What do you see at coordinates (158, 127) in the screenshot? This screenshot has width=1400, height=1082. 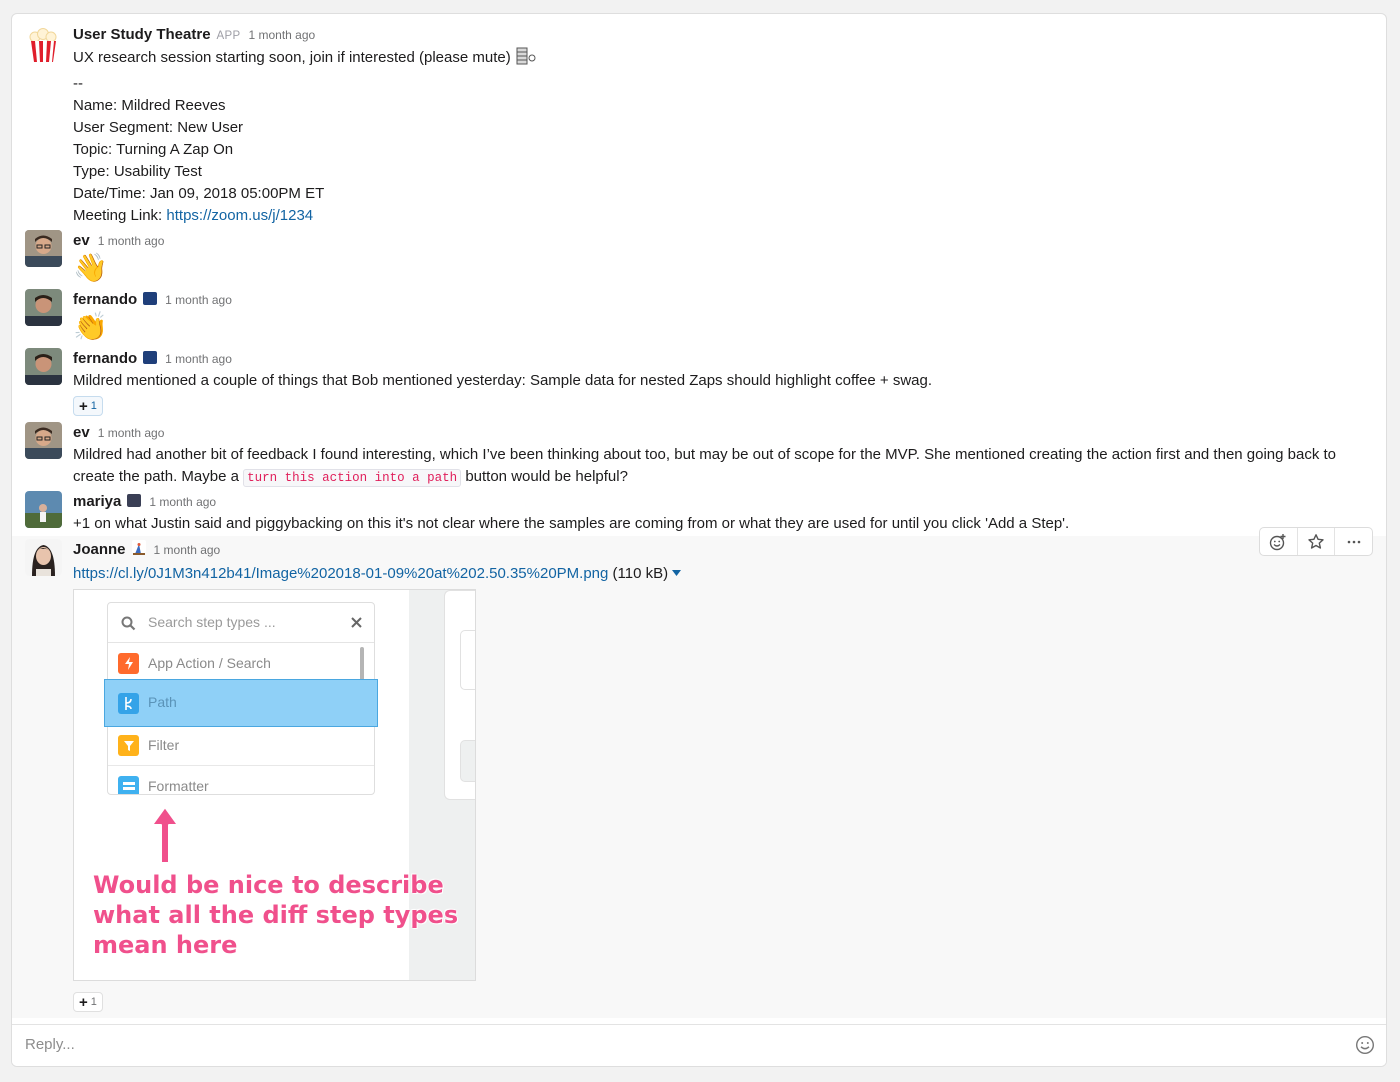 I see `message-text: User Segment: New User` at bounding box center [158, 127].